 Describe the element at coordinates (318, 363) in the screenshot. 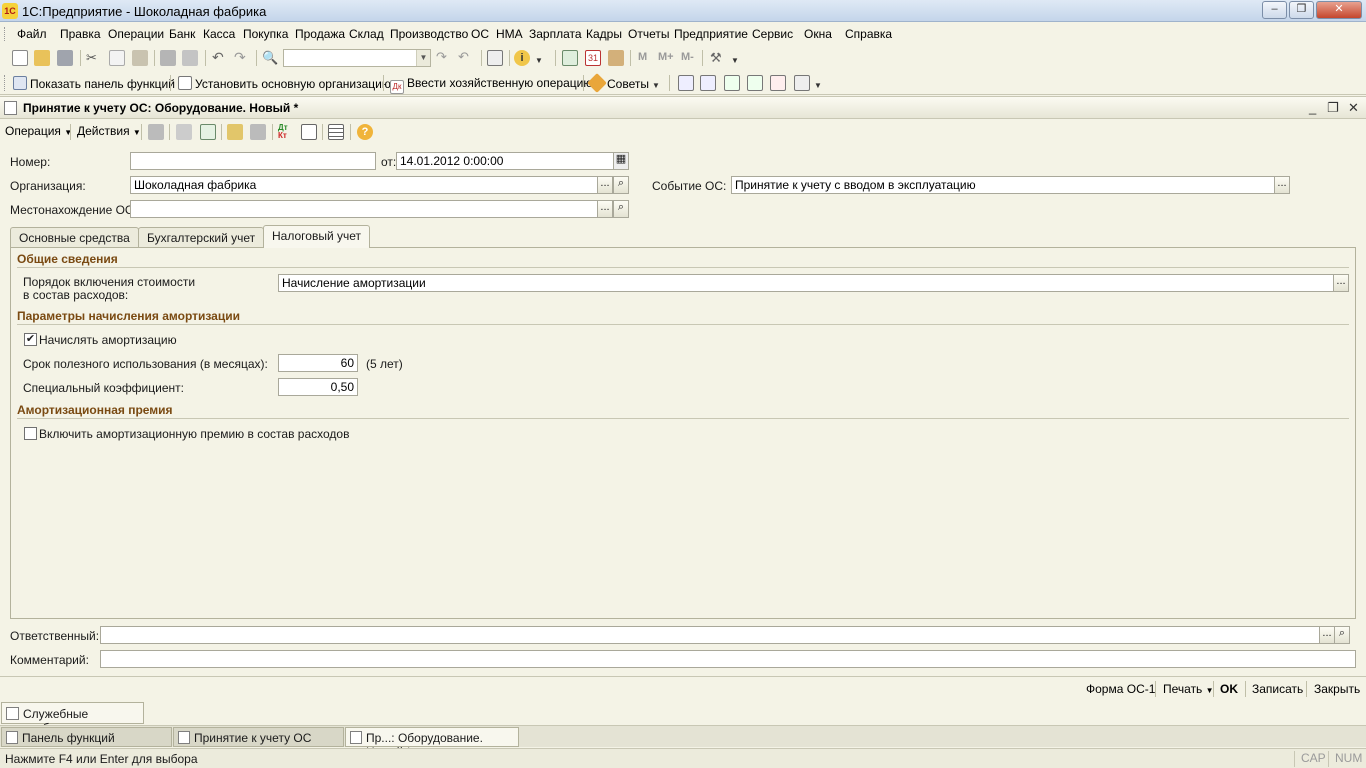

I see `useful-life-field: 60` at that location.